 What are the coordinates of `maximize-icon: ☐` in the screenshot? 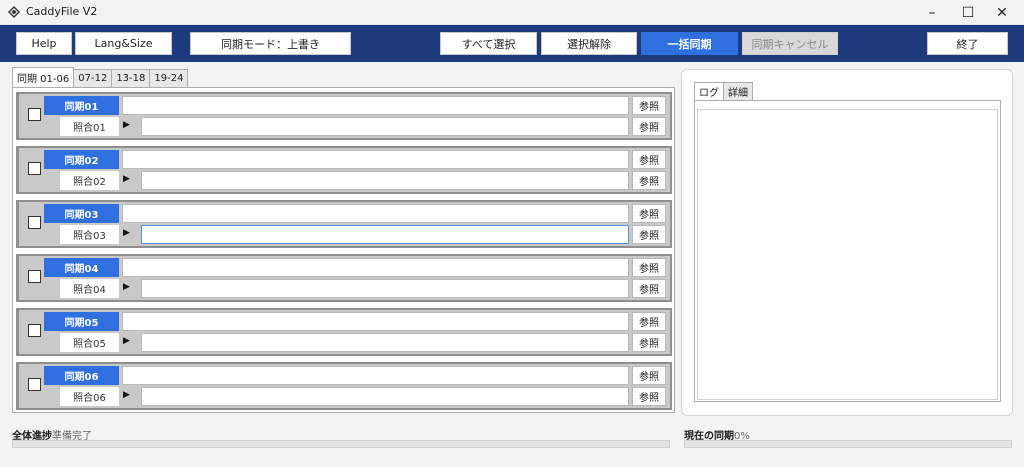 It's located at (968, 12).